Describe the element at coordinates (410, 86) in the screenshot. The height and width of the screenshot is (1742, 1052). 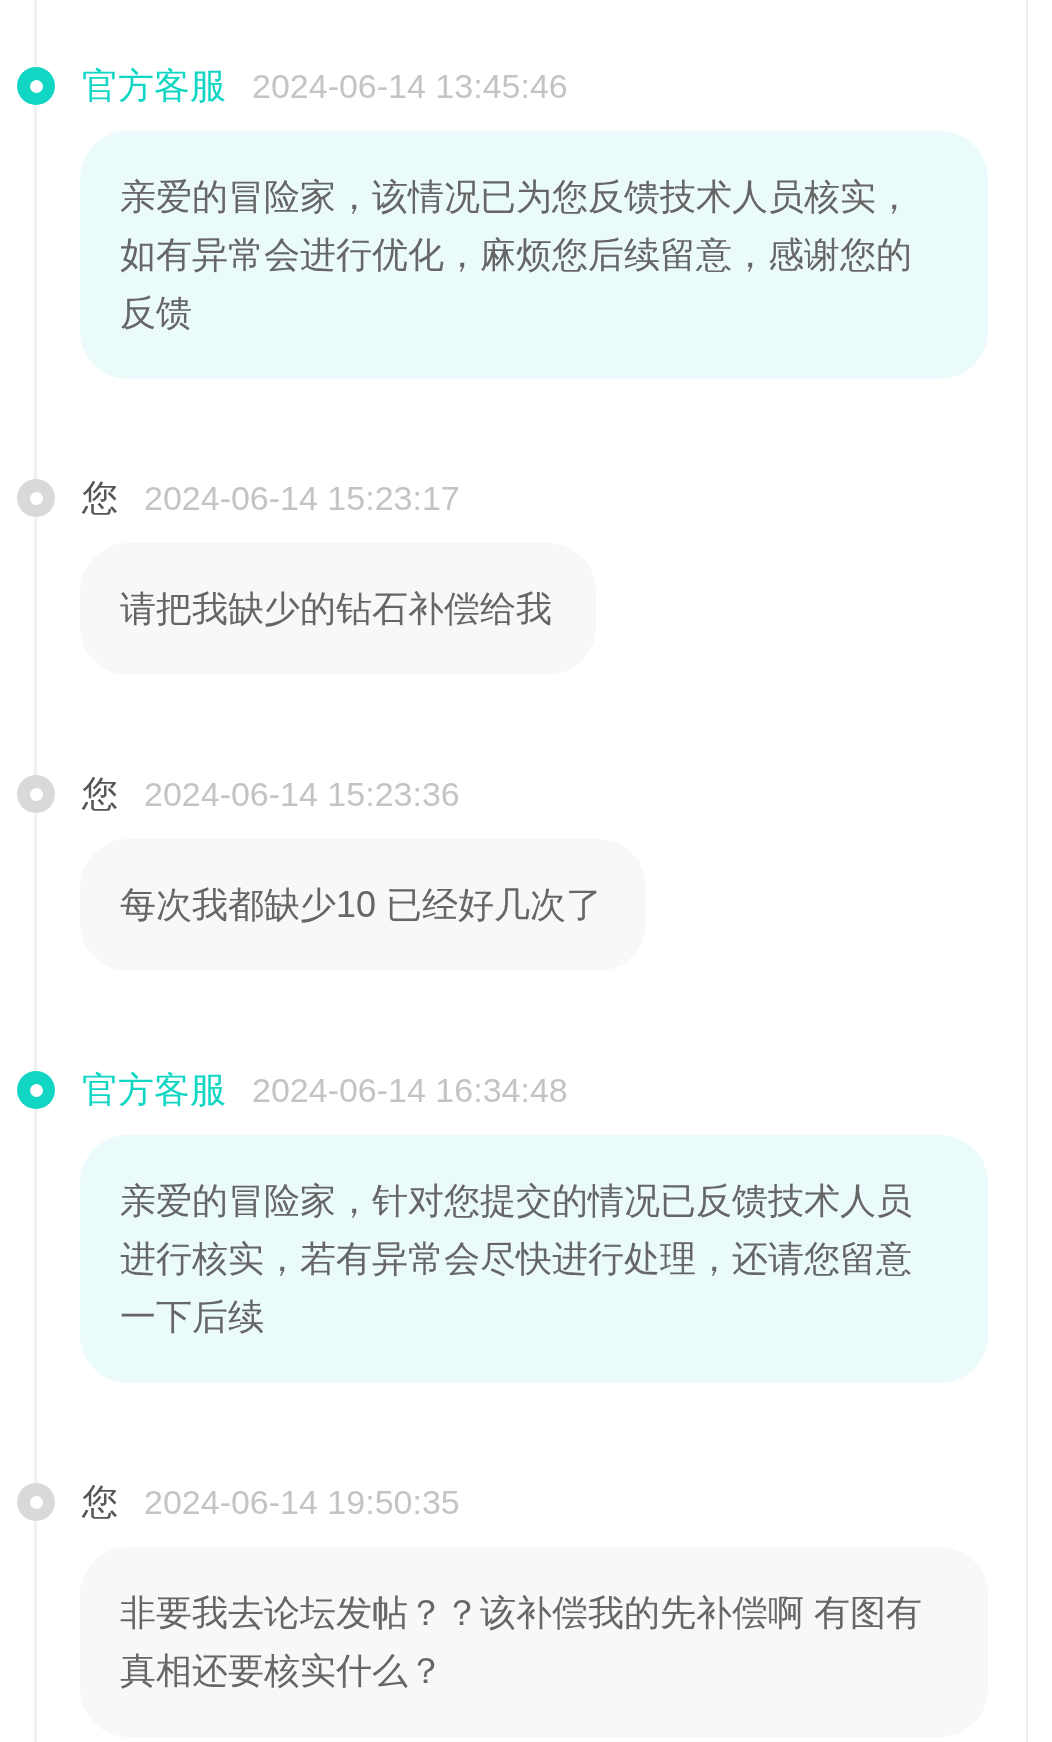
I see `message-time: 2024-06-14 13:45:46` at that location.